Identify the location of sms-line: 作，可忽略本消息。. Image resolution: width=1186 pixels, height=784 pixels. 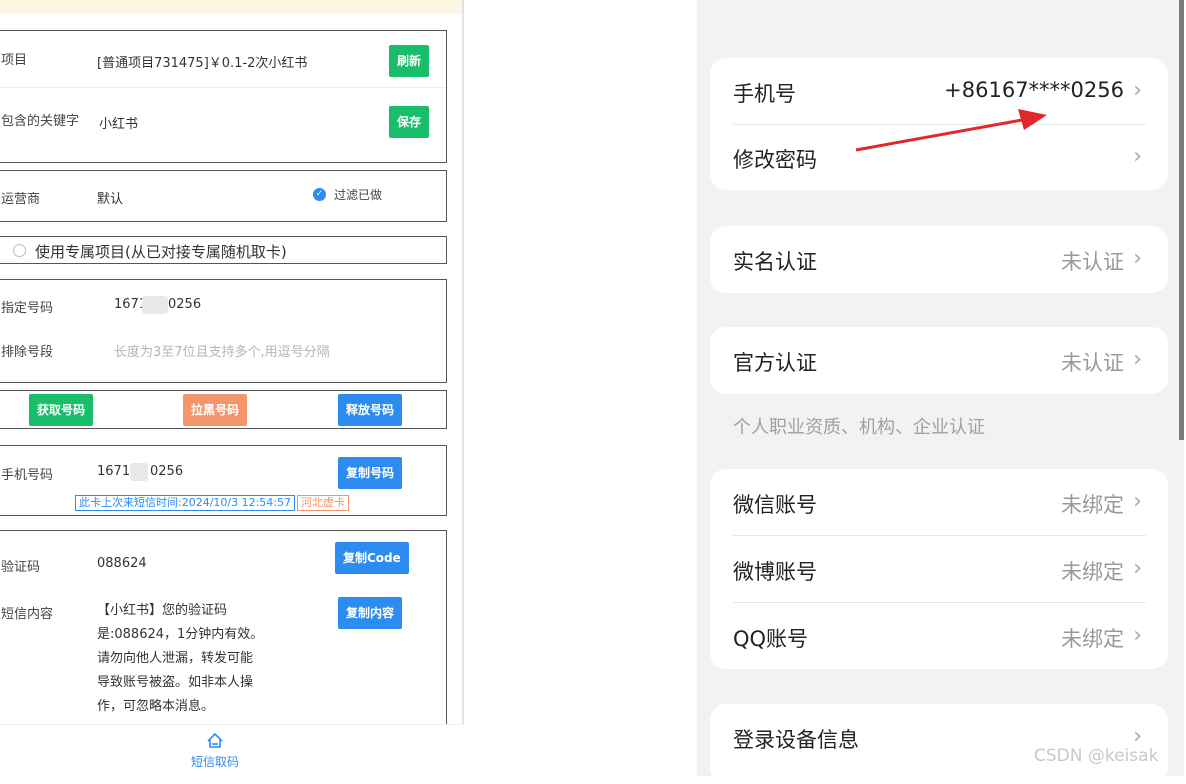
(156, 706).